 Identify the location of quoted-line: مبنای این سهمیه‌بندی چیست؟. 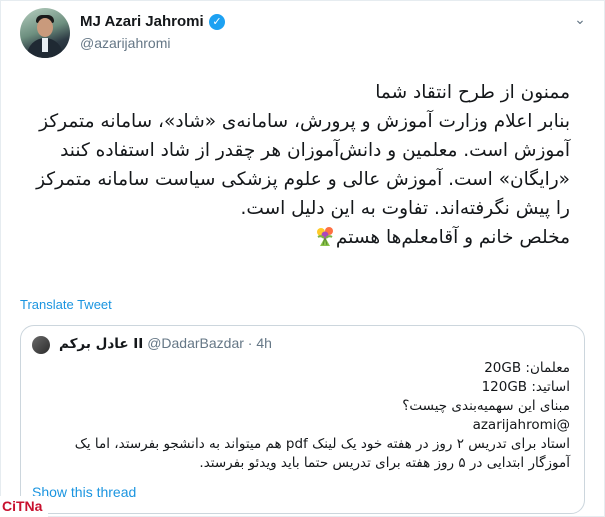
(486, 406).